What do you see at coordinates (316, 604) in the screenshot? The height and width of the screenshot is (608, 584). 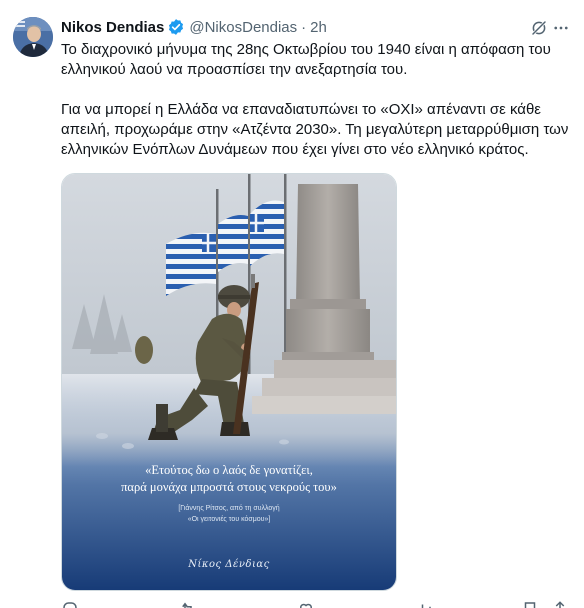 I see `tweet-actions-bar` at bounding box center [316, 604].